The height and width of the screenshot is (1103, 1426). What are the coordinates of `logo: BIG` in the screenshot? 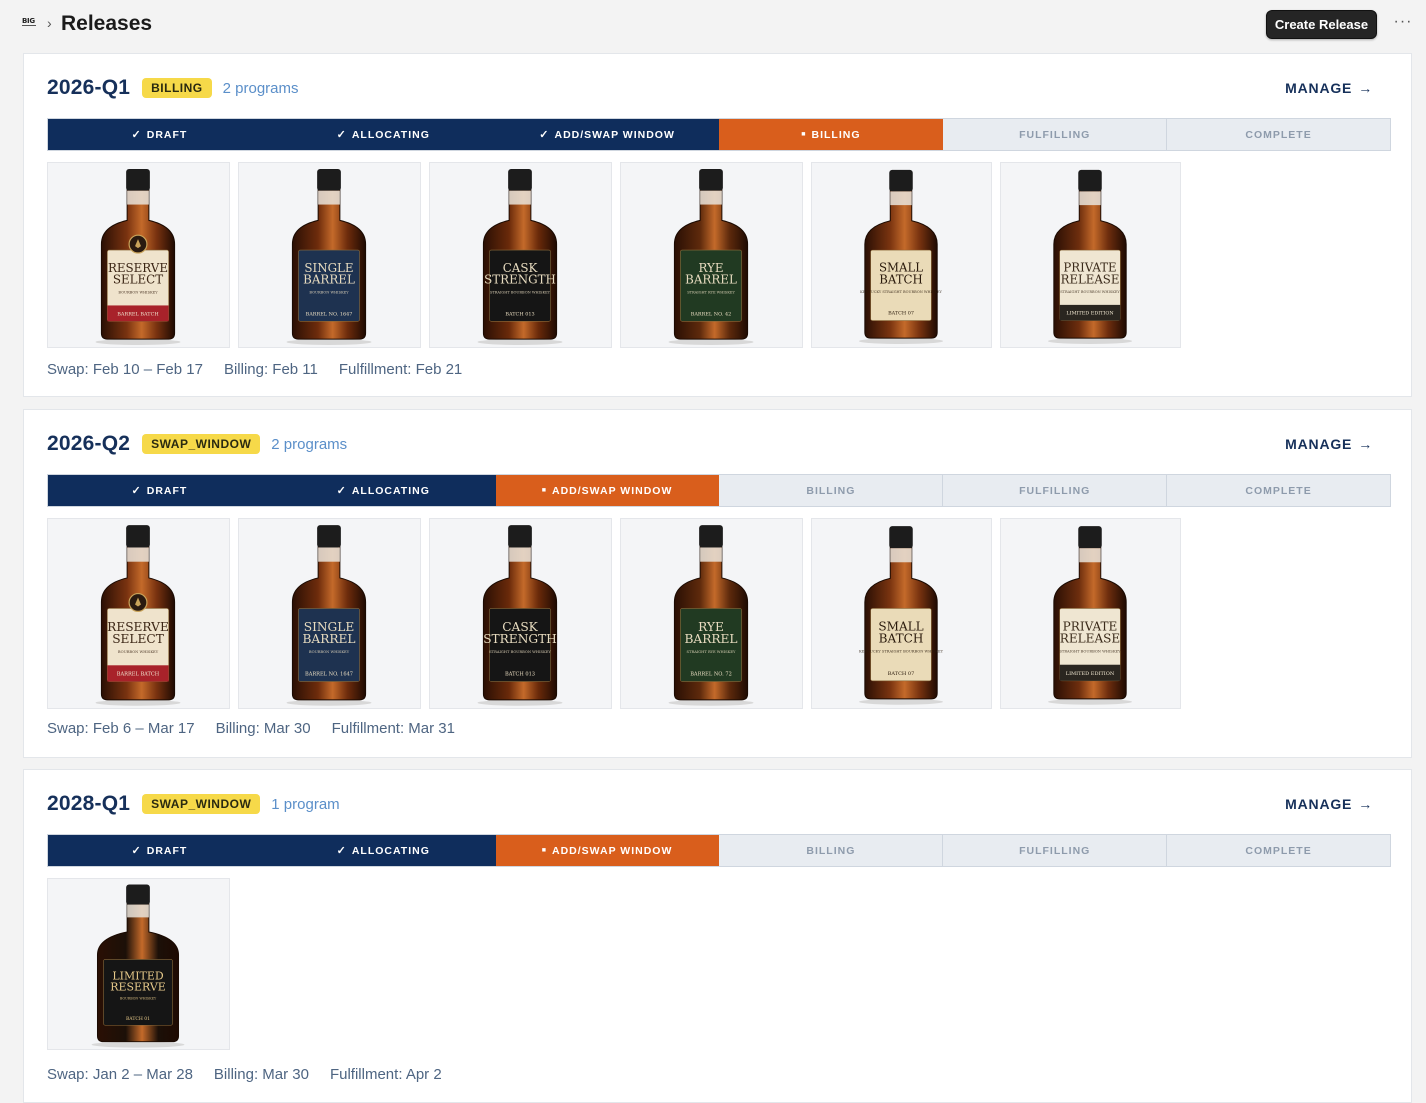 It's located at (29, 22).